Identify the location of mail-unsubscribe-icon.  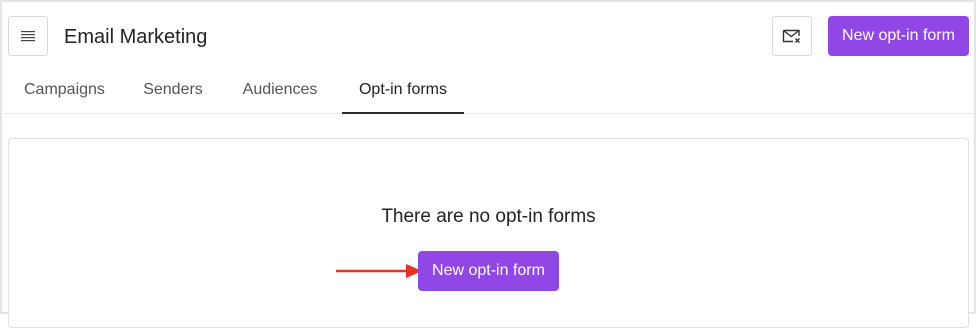
(791, 36).